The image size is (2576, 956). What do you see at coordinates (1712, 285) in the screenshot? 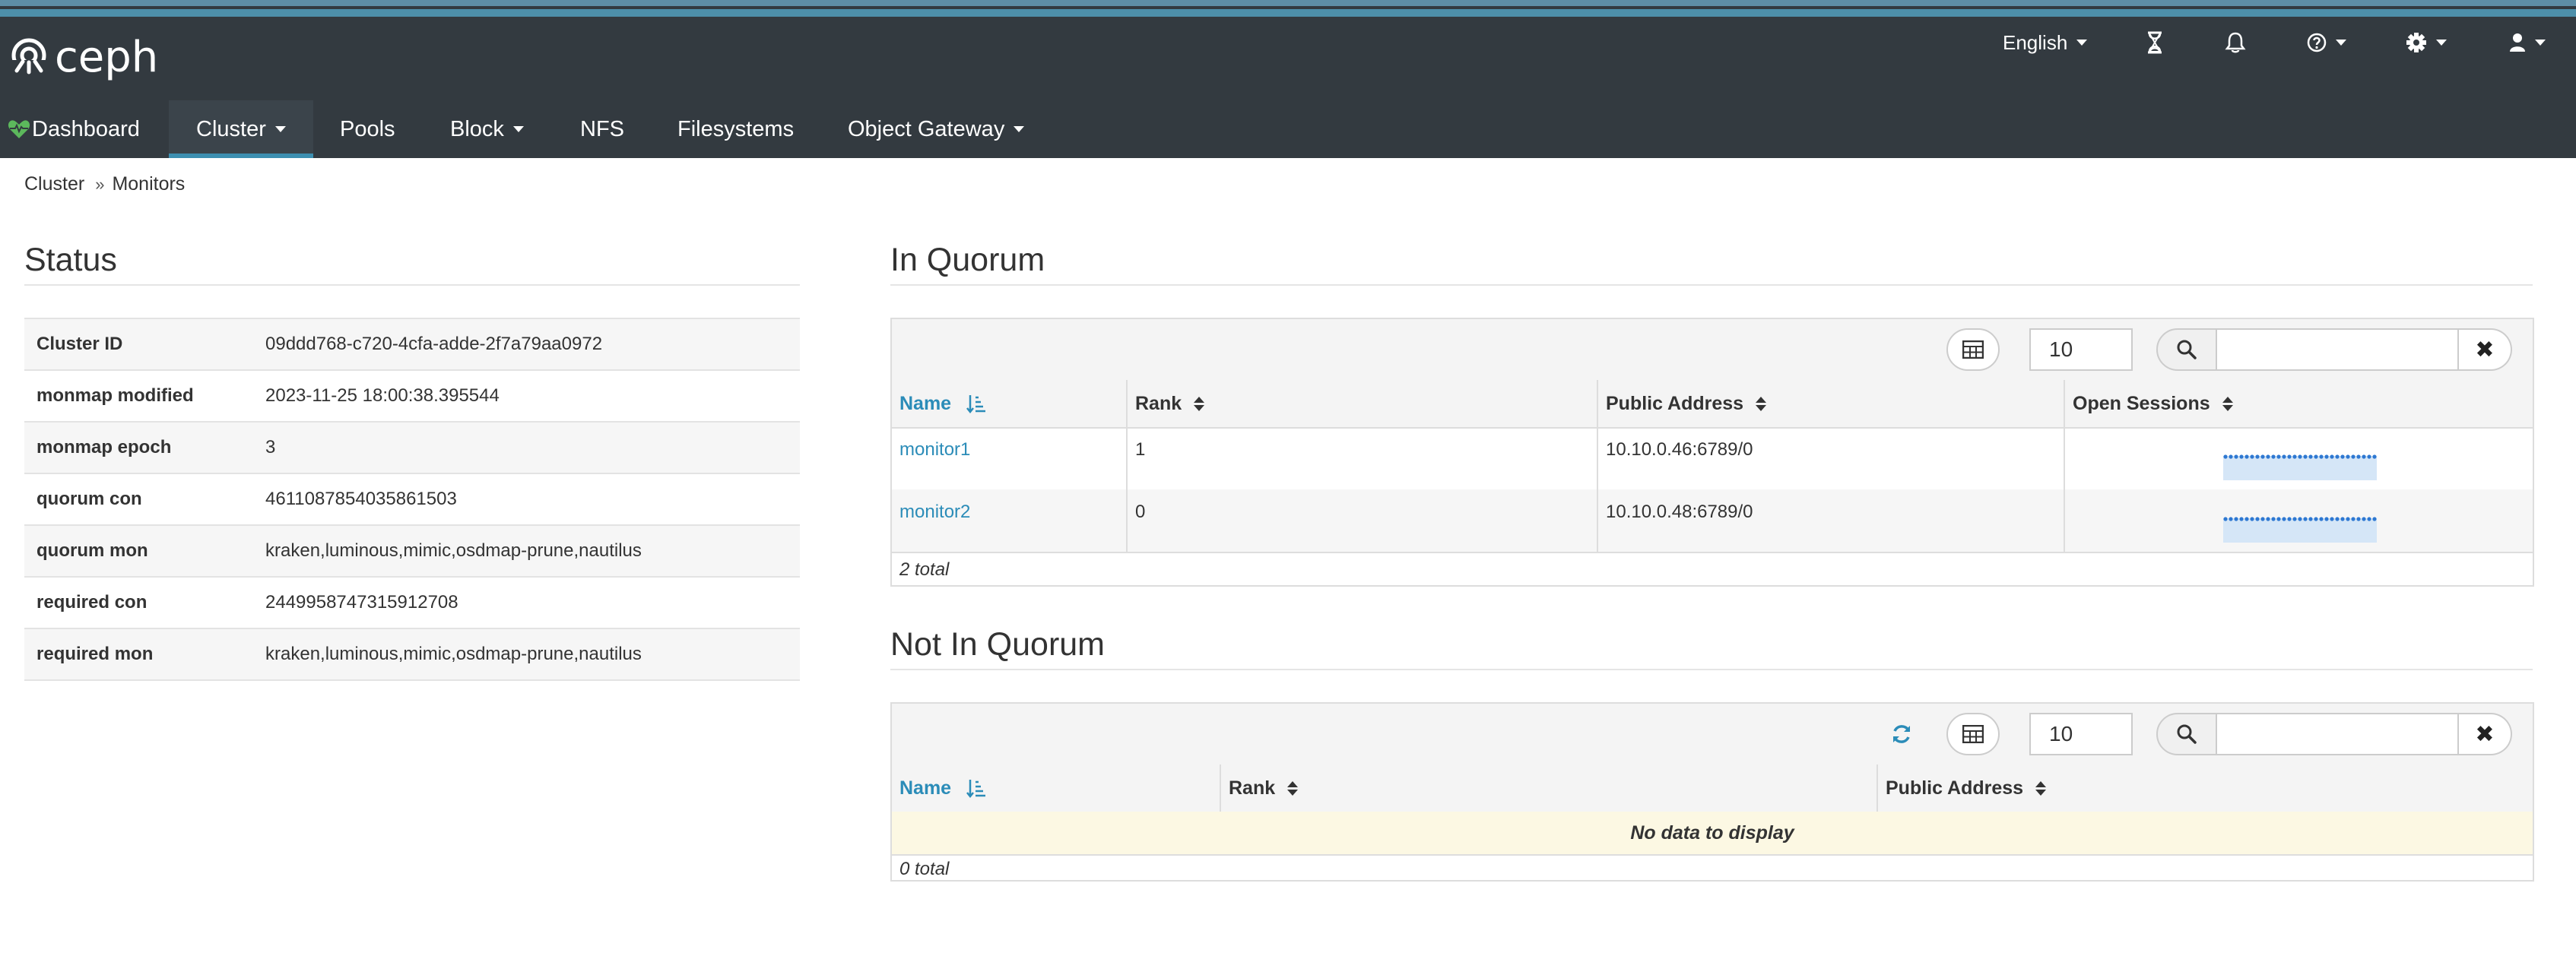
I see `in-quorum-divider` at bounding box center [1712, 285].